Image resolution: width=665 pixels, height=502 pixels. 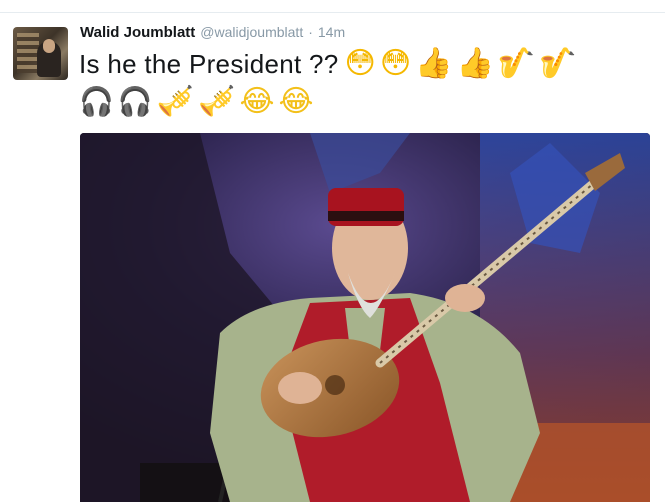 I want to click on hat-band, so click(x=366, y=216).